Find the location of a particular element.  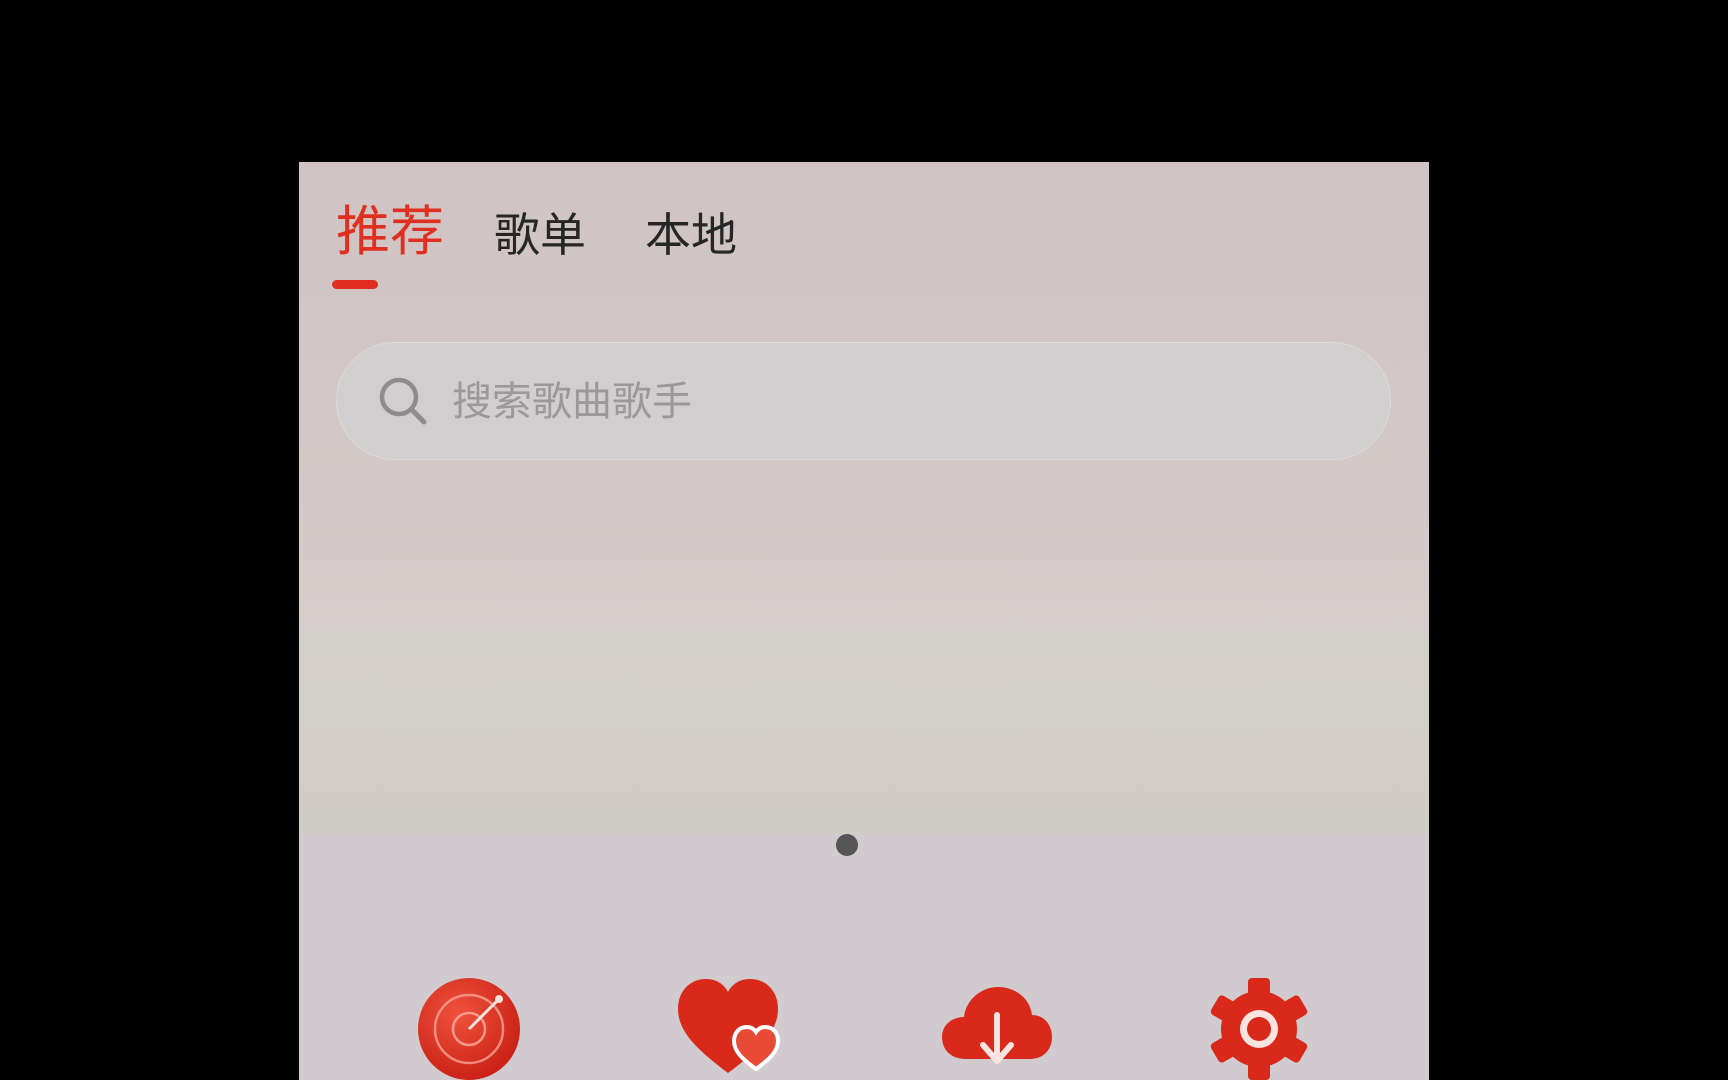

search-input: 搜索歌曲歌手 is located at coordinates (572, 402).